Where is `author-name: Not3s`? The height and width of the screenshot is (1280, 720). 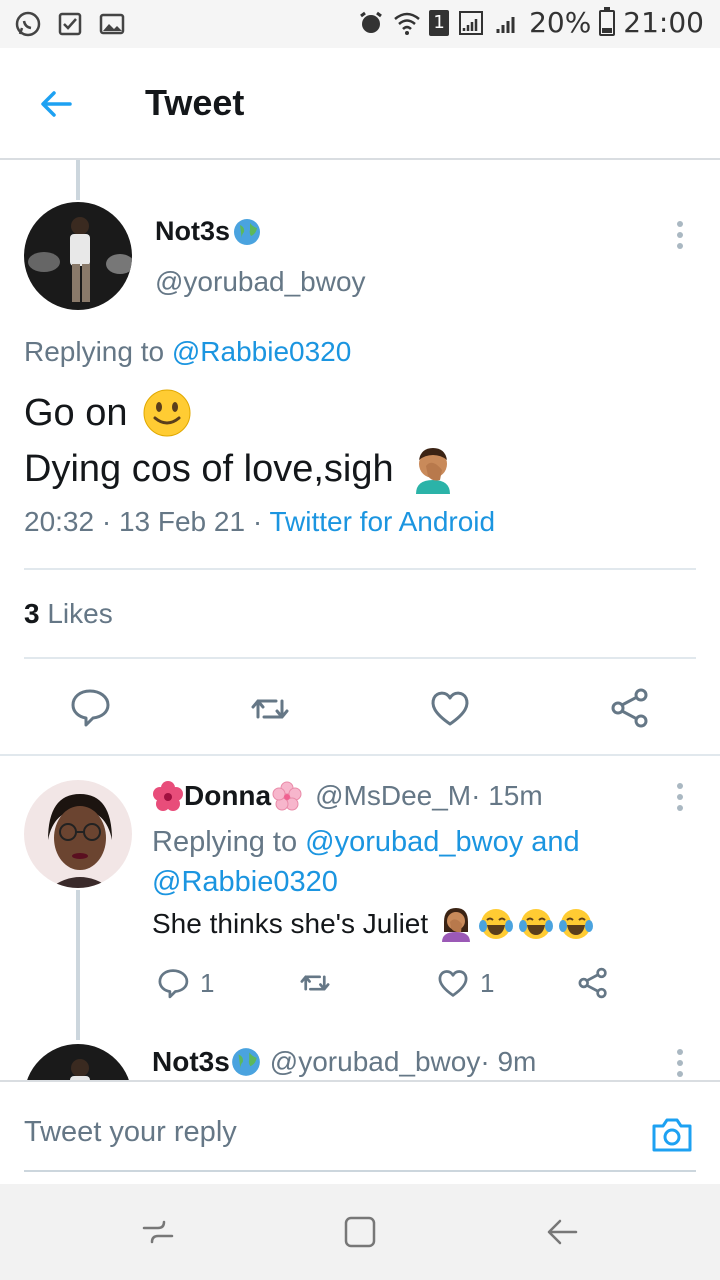
author-name: Not3s is located at coordinates (208, 231).